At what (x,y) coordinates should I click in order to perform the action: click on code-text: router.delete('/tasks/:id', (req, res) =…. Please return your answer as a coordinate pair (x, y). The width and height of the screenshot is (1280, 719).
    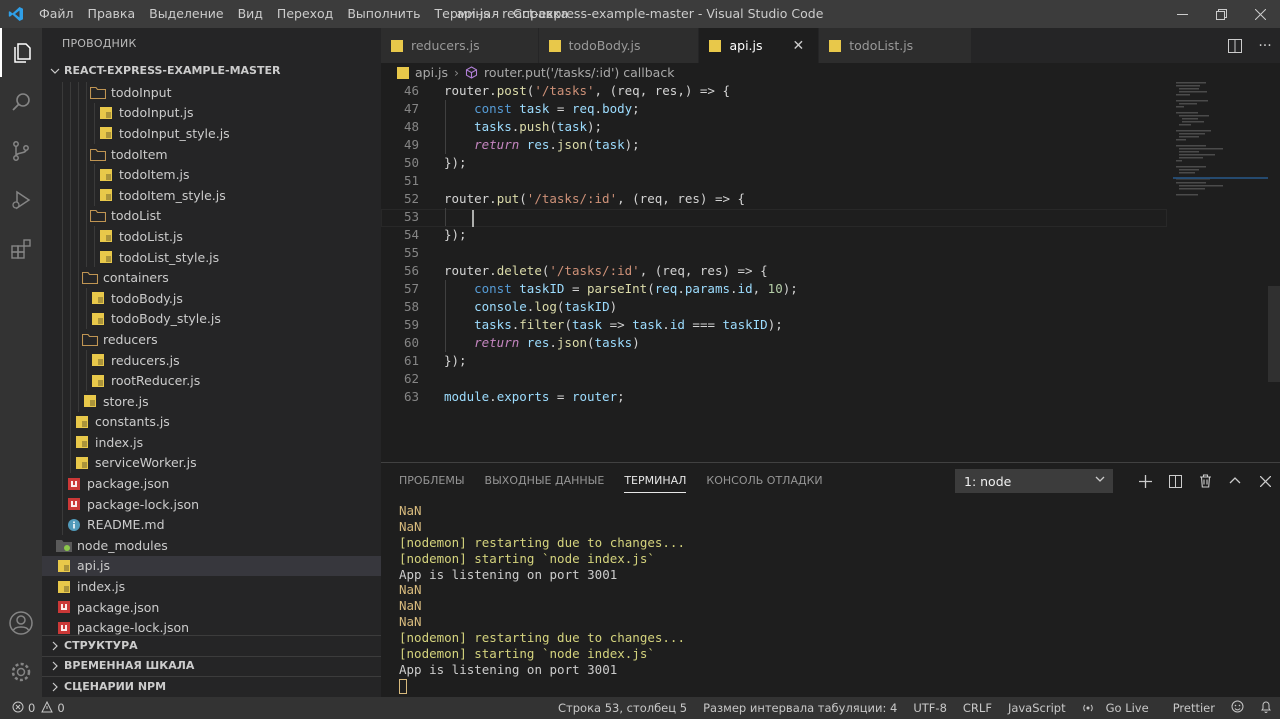
    Looking at the image, I should click on (606, 271).